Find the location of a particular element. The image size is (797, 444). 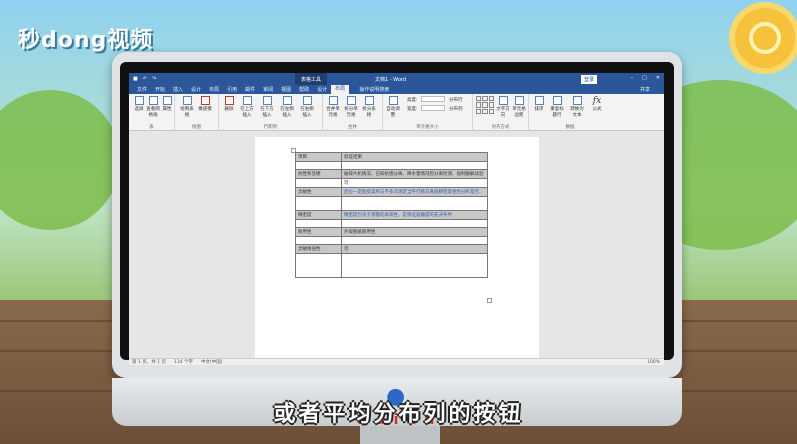

merge-cells-button: 合并单元格 is located at coordinates (333, 107).